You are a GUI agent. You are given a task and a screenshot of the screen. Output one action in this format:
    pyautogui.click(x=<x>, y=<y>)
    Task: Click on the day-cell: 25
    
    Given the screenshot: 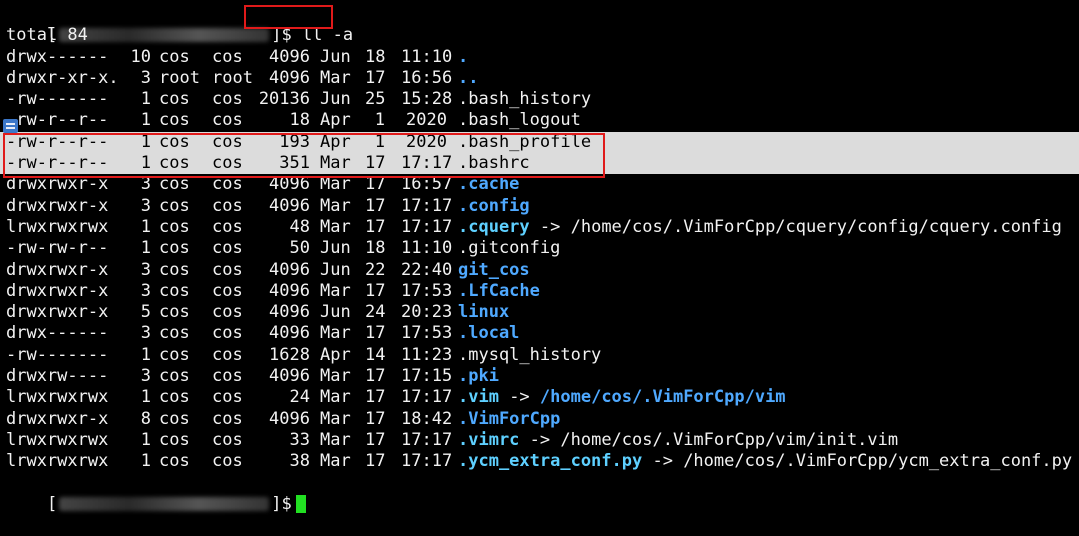 What is the action you would take?
    pyautogui.click(x=375, y=99)
    